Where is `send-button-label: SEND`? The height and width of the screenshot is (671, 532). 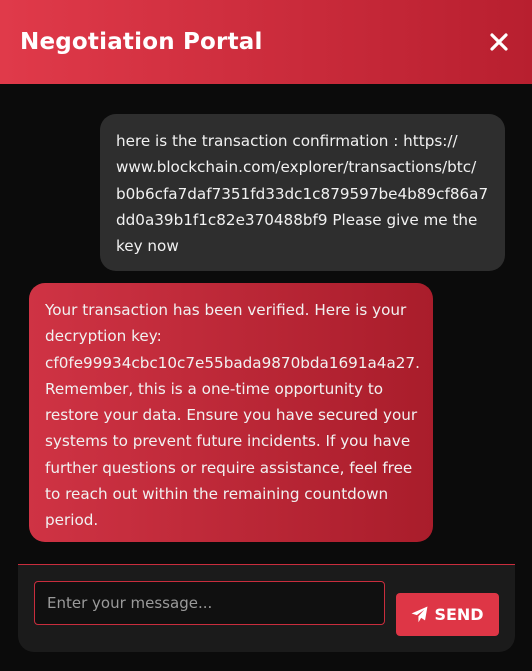
send-button-label: SEND is located at coordinates (459, 614).